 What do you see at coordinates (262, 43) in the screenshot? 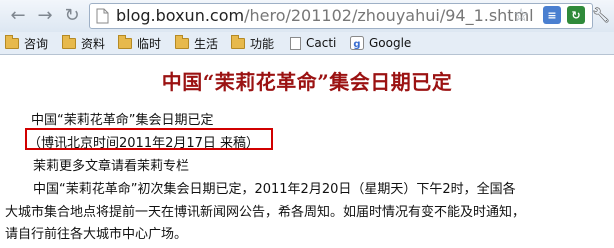
I see `bookmark-label: 功能` at bounding box center [262, 43].